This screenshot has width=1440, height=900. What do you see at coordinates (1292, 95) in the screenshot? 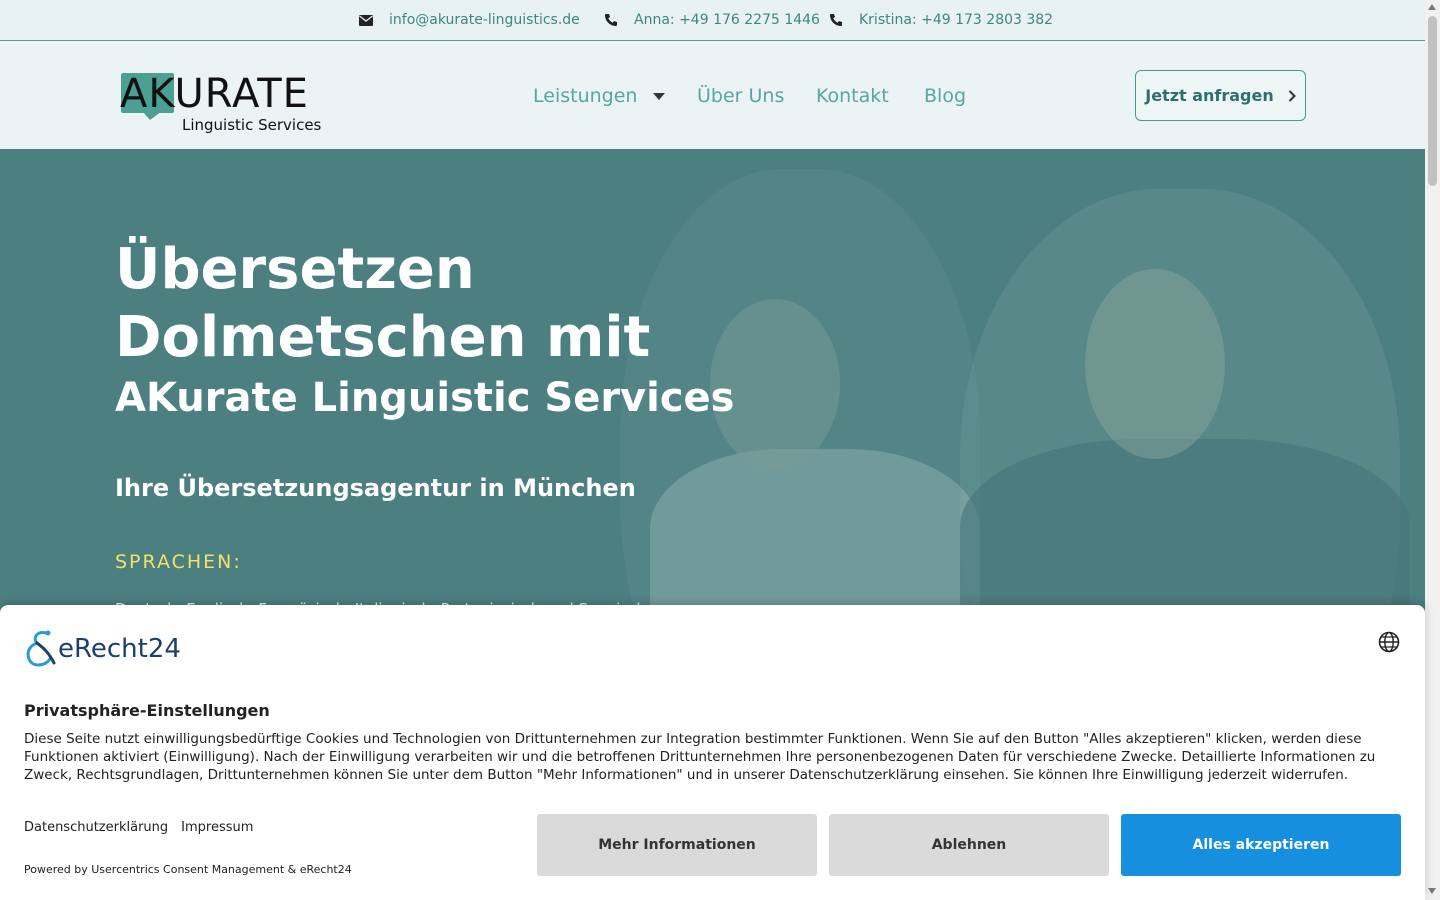
I see `chevron-right-icon` at bounding box center [1292, 95].